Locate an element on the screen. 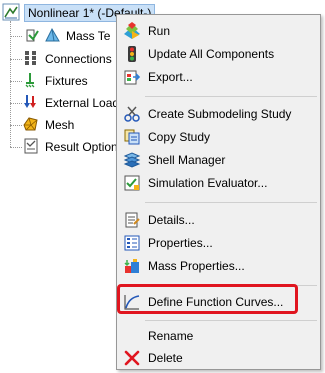 Image resolution: width=325 pixels, height=373 pixels. submodeling-icon is located at coordinates (132, 114).